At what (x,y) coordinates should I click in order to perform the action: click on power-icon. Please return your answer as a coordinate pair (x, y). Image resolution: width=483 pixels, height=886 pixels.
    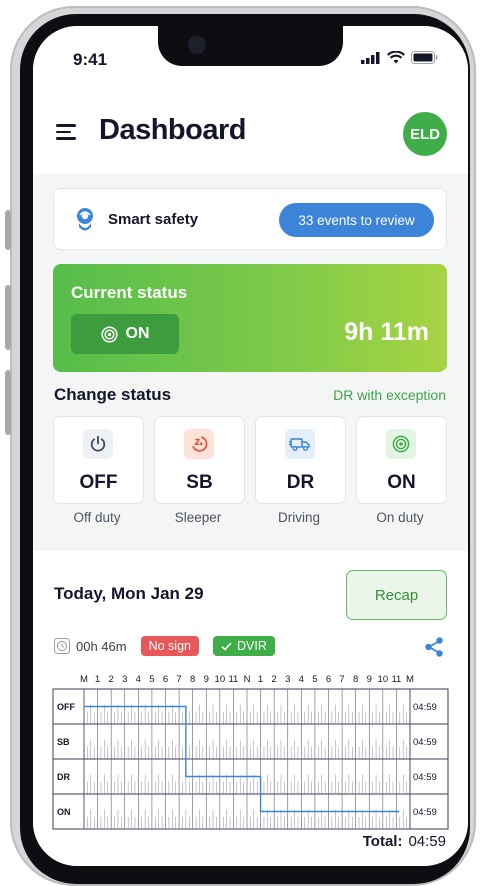
    Looking at the image, I should click on (98, 444).